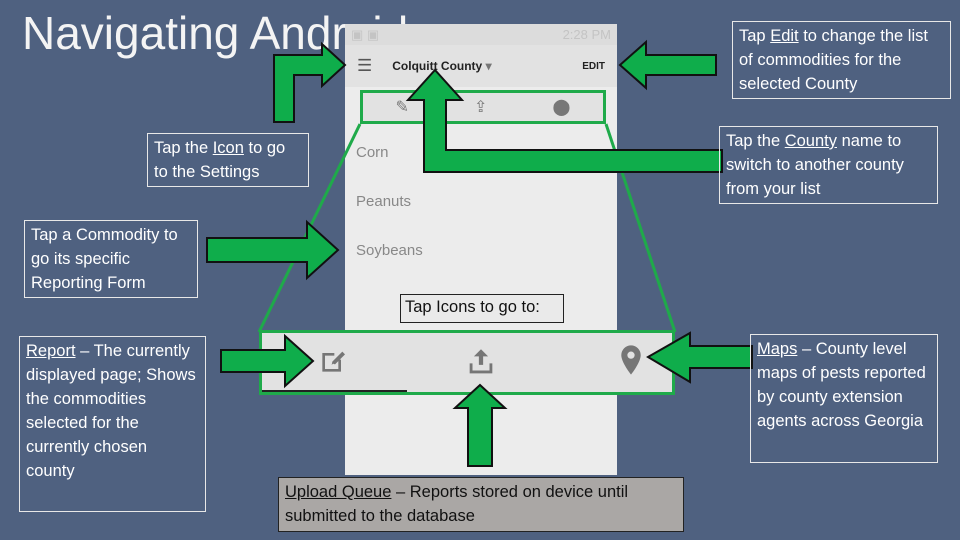 This screenshot has height=540, width=960. What do you see at coordinates (273, 250) in the screenshot?
I see `arrow-to-commodity` at bounding box center [273, 250].